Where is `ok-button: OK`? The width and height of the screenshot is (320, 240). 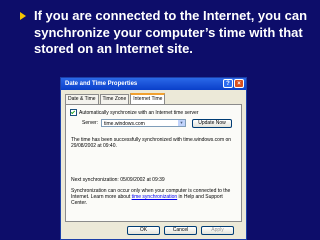 ok-button: OK is located at coordinates (143, 230).